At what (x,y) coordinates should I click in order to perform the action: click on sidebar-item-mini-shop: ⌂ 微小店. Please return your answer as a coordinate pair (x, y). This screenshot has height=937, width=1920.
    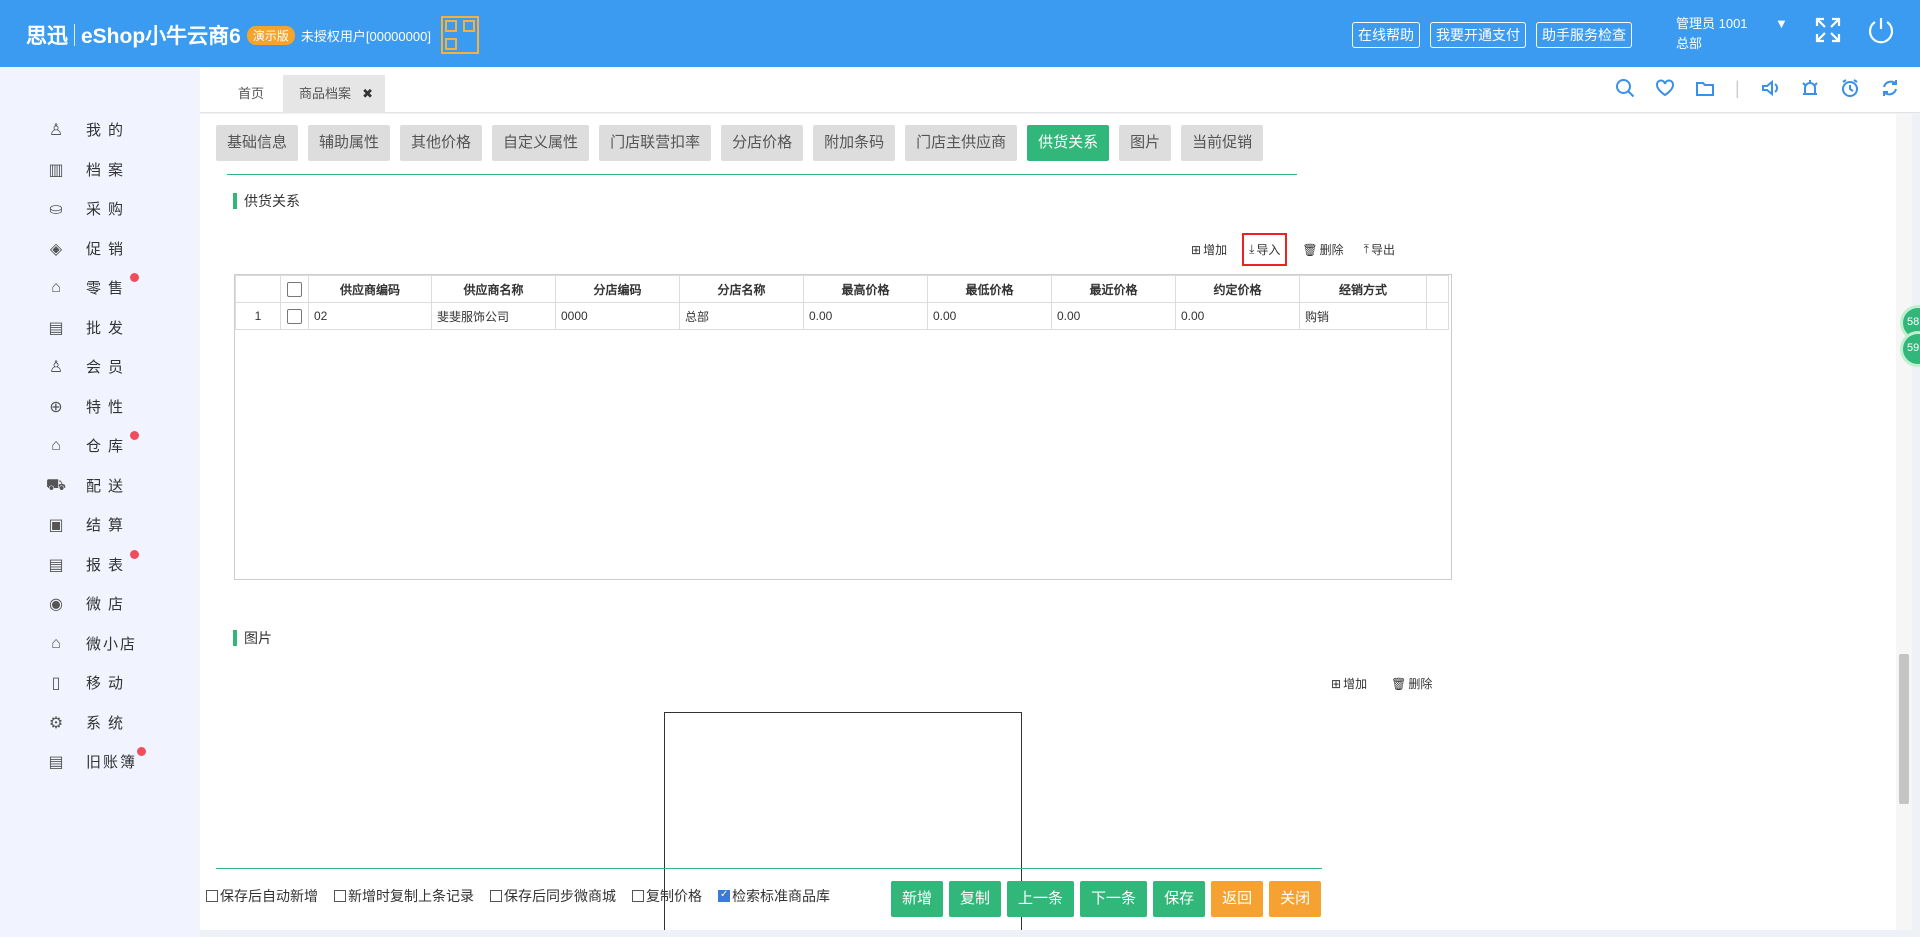
    Looking at the image, I should click on (90, 643).